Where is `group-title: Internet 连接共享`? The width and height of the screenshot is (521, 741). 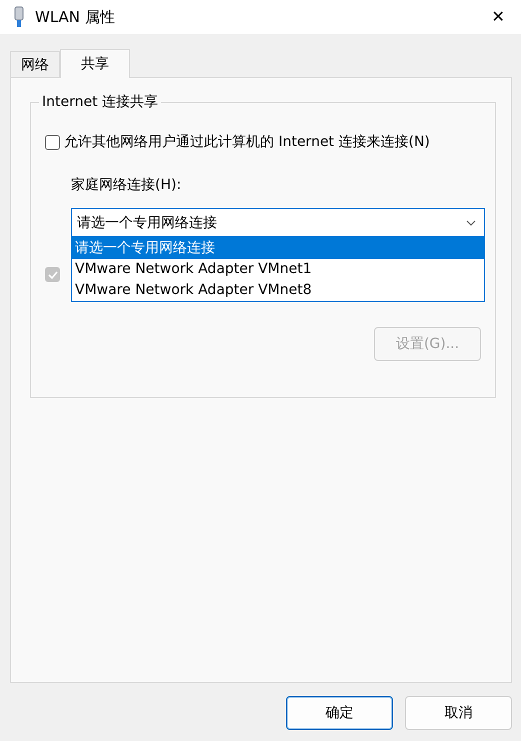
group-title: Internet 连接共享 is located at coordinates (100, 102).